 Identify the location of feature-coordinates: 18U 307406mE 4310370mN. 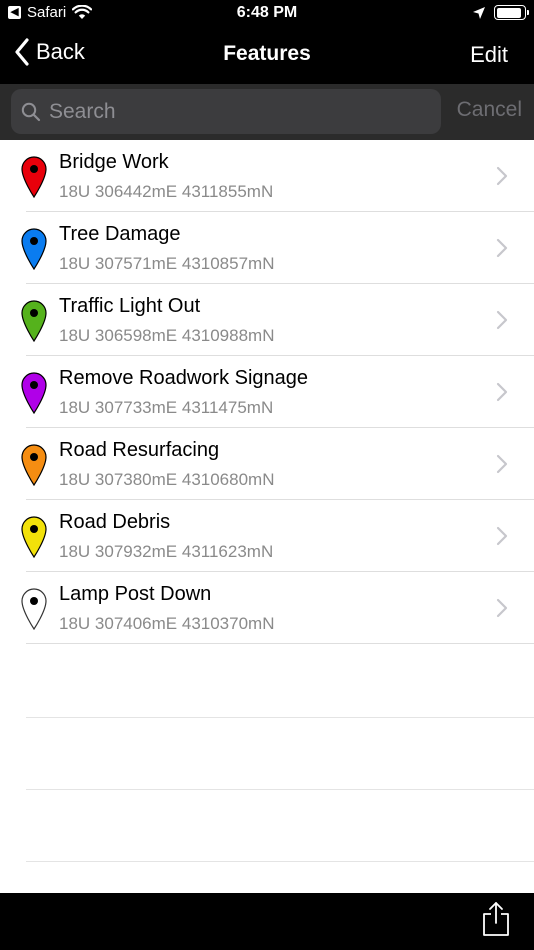
(167, 623).